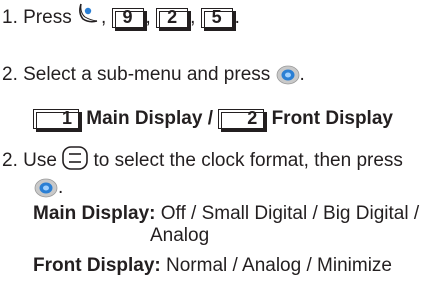  I want to click on navigation-key-icon, so click(75, 158).